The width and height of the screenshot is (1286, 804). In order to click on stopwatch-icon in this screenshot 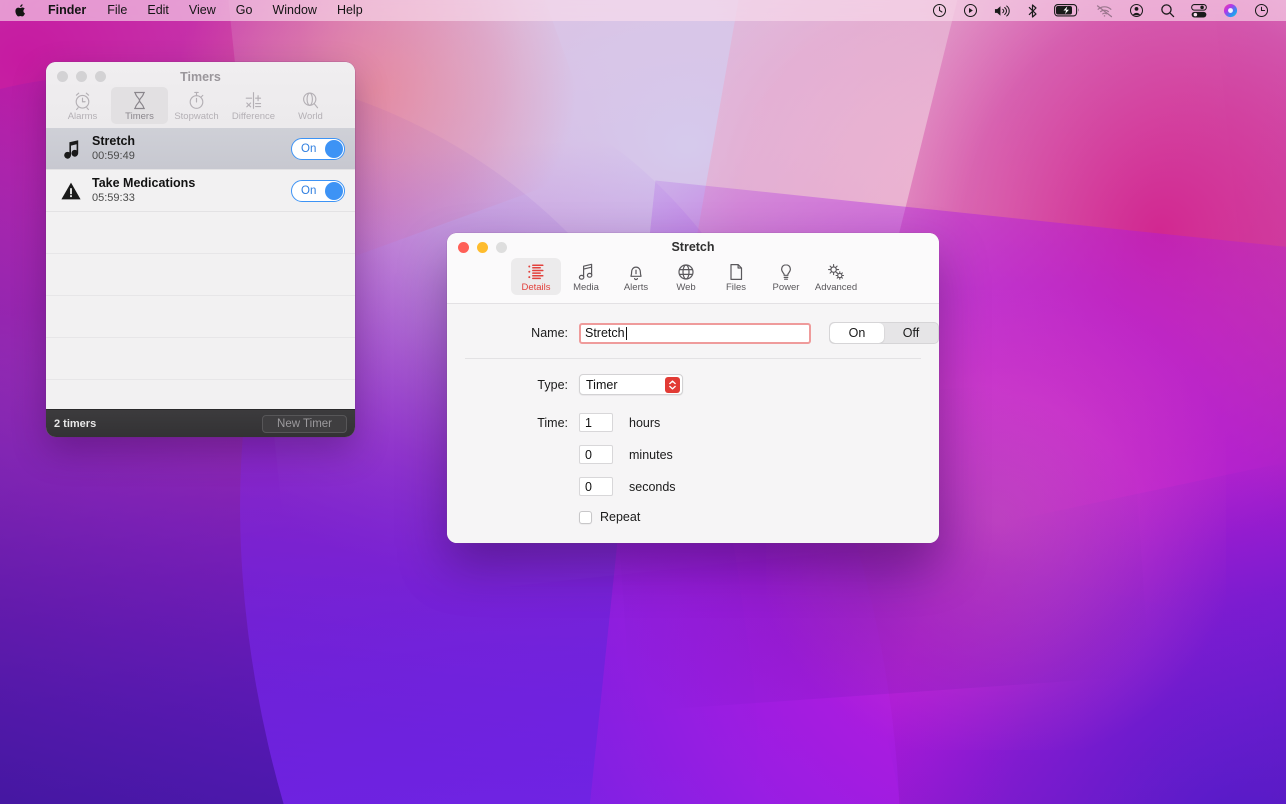, I will do `click(196, 100)`.